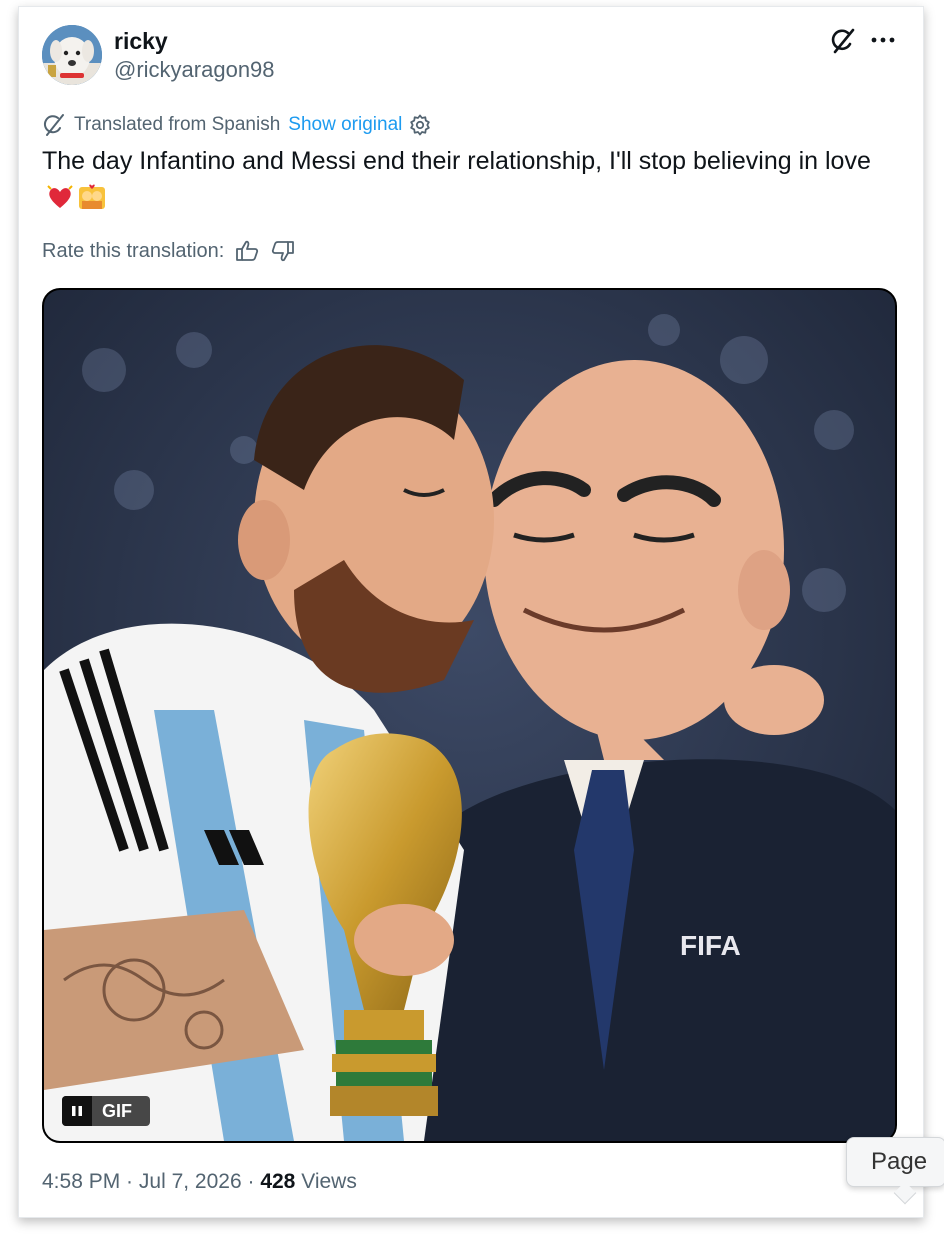 The image size is (944, 1238). I want to click on gif-badge: GIF, so click(106, 1111).